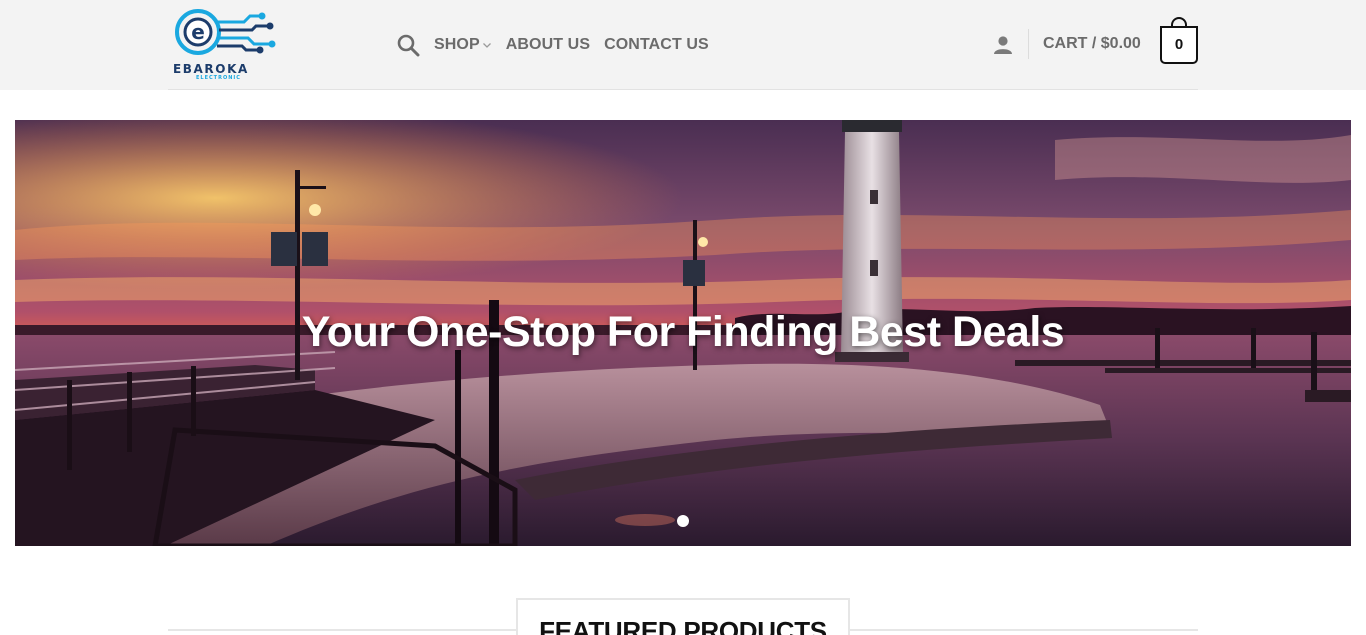 The image size is (1366, 635). I want to click on featured-products-title: FEATURED PRODUCTS, so click(683, 625).